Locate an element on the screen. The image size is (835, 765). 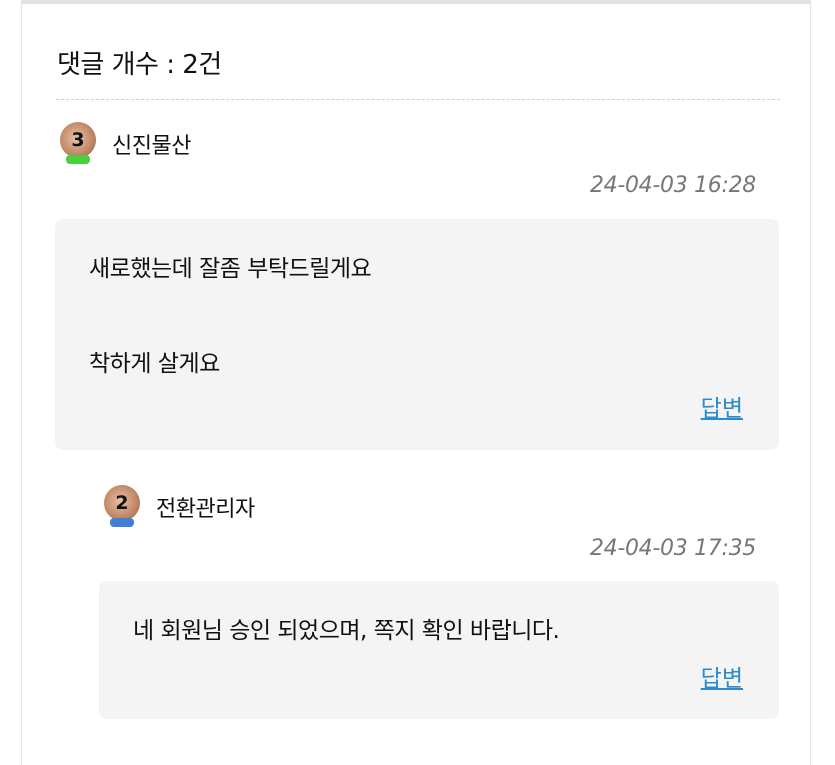
comment-date: 24-04-03 17:35 is located at coordinates (672, 548).